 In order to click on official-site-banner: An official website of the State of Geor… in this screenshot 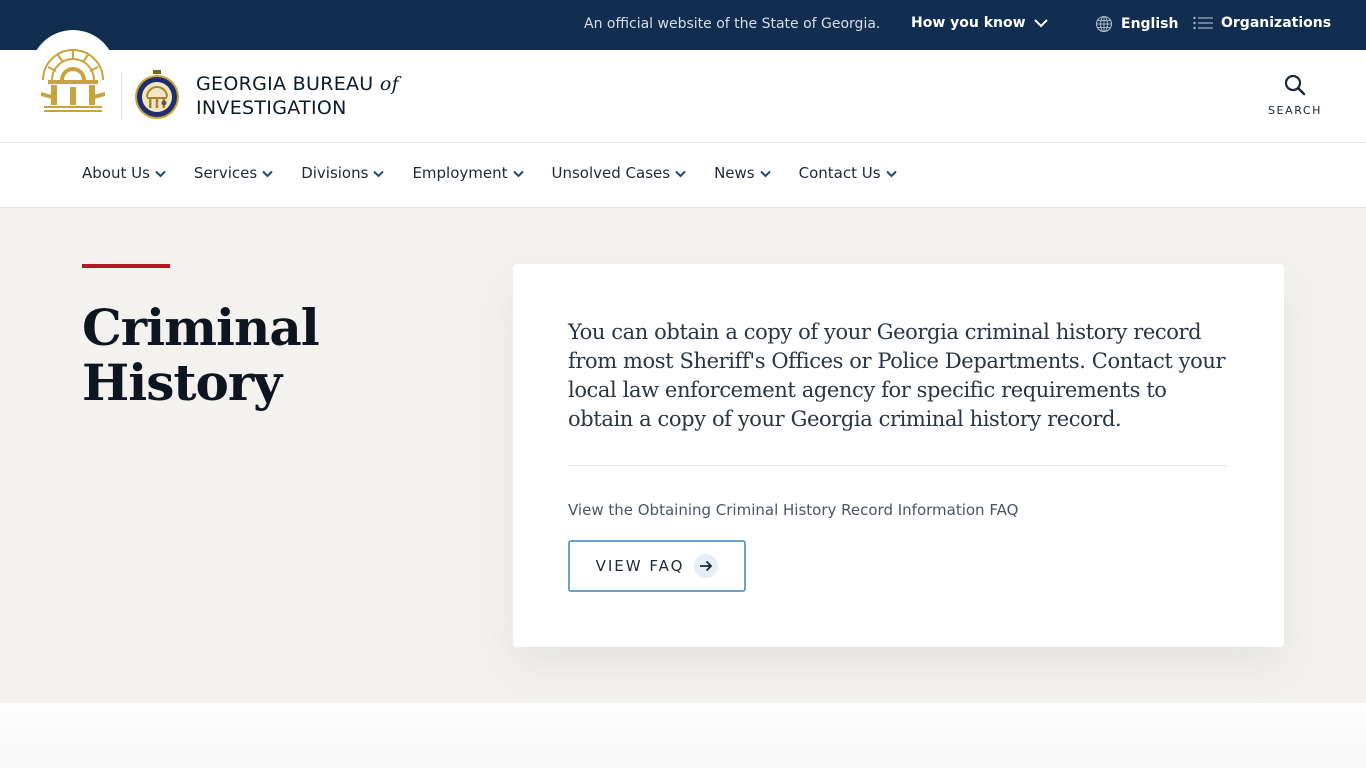, I will do `click(683, 25)`.